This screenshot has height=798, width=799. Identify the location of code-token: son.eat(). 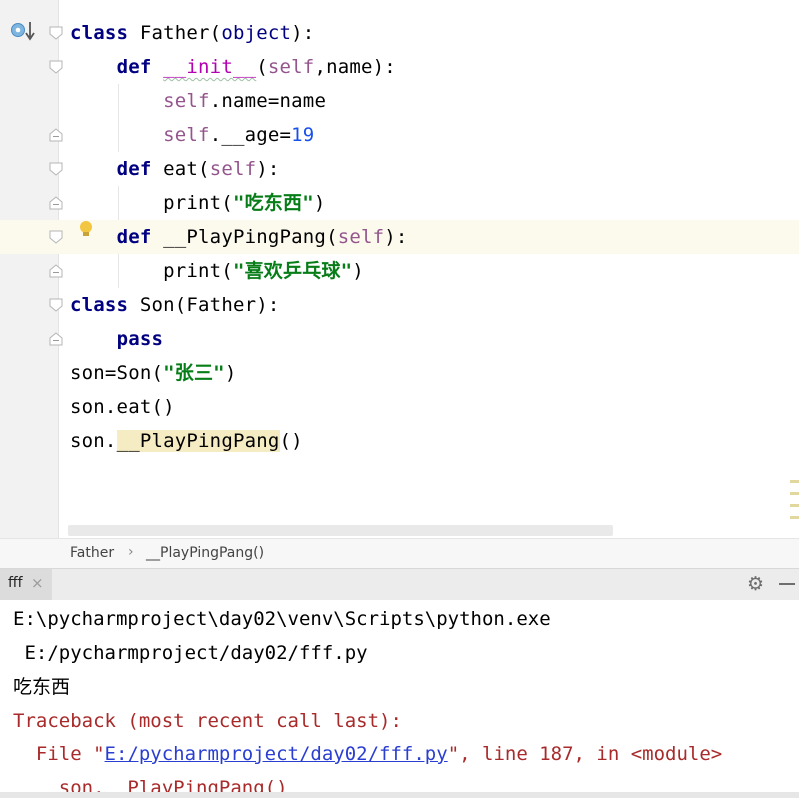
(122, 407).